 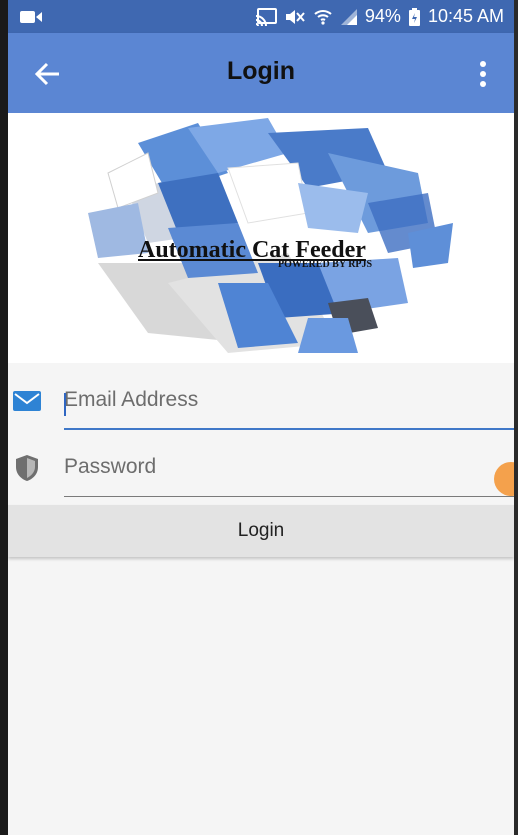 I want to click on shield-icon, so click(x=27, y=468).